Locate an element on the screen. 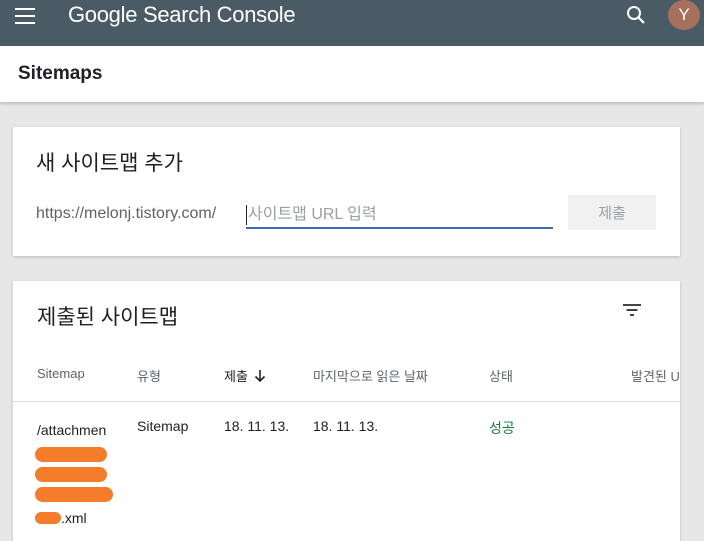 The width and height of the screenshot is (704, 541). table-cell-last-read: 18. 11. 13. is located at coordinates (346, 426).